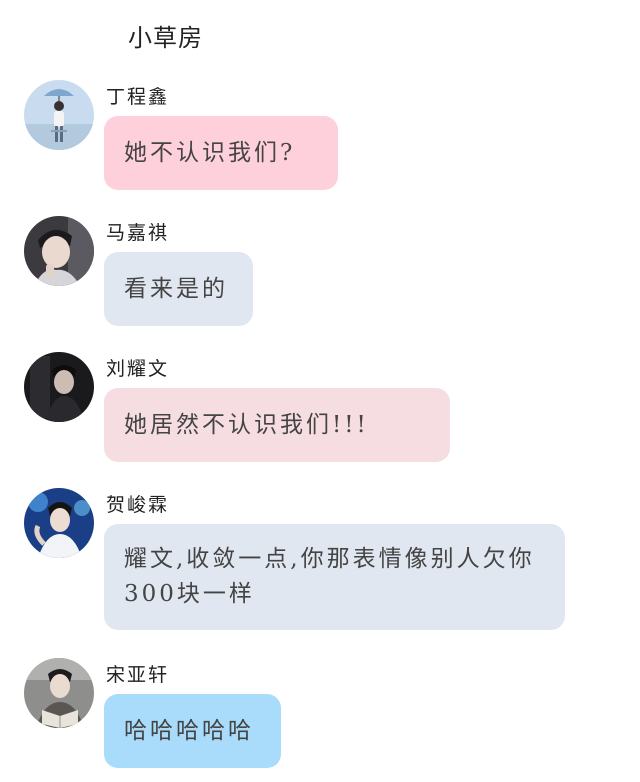 Image resolution: width=640 pixels, height=782 pixels. Describe the element at coordinates (138, 369) in the screenshot. I see `sender-name: 刘耀文` at that location.